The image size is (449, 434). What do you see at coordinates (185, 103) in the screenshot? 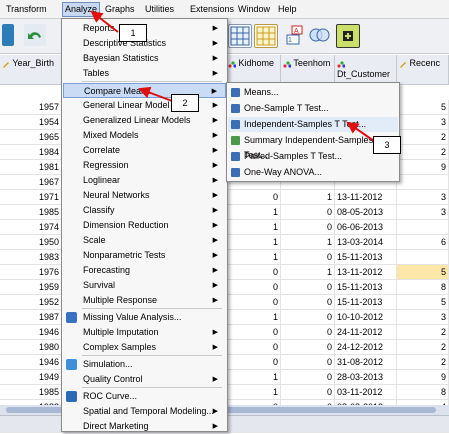
I see `callout-2: 2` at bounding box center [185, 103].